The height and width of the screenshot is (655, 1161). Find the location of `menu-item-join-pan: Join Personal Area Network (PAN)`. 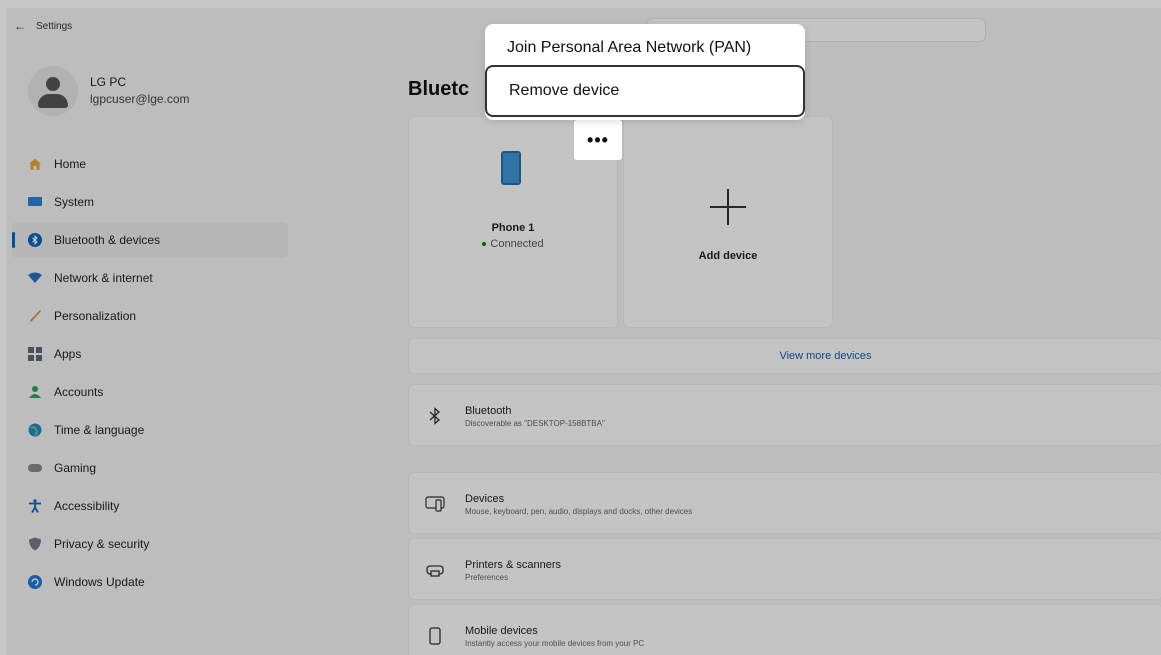

menu-item-join-pan: Join Personal Area Network (PAN) is located at coordinates (645, 48).